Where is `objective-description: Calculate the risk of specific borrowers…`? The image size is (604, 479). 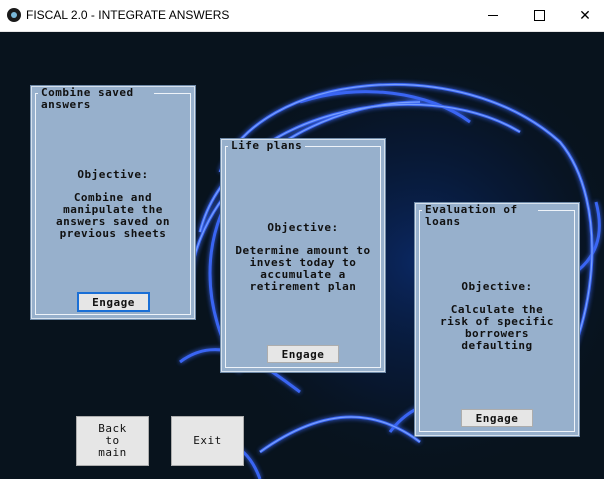 objective-description: Calculate the risk of specific borrowers… is located at coordinates (497, 327).